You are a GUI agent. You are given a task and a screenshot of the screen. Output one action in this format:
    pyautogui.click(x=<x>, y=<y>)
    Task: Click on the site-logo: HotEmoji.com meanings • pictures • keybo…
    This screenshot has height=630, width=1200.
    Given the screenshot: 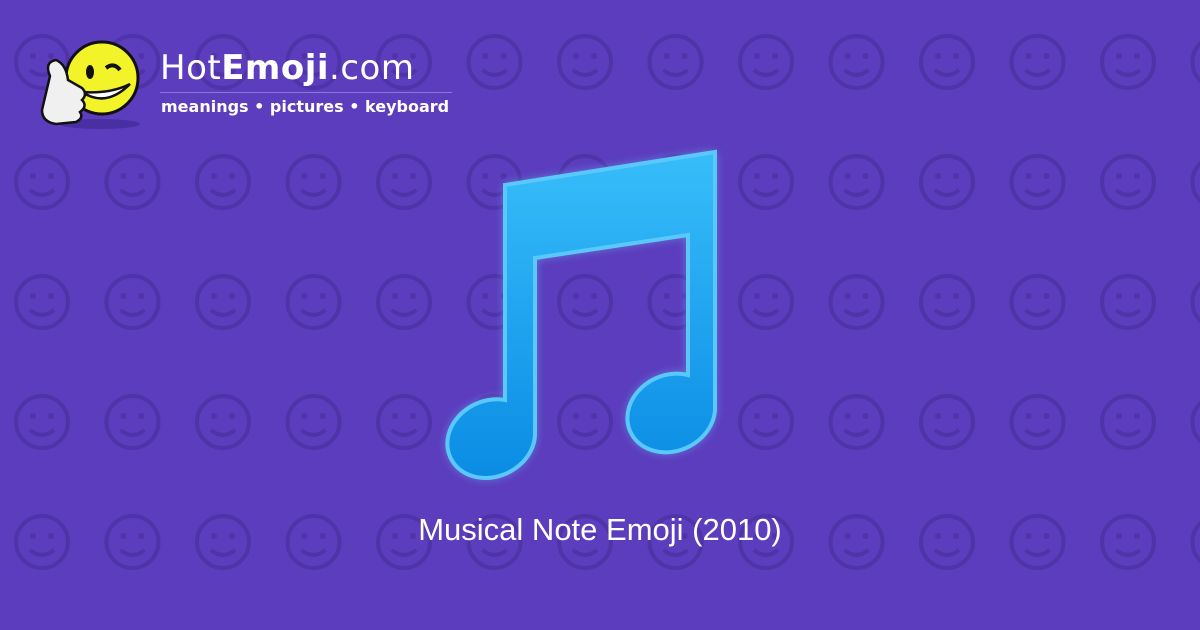 What is the action you would take?
    pyautogui.click(x=250, y=83)
    